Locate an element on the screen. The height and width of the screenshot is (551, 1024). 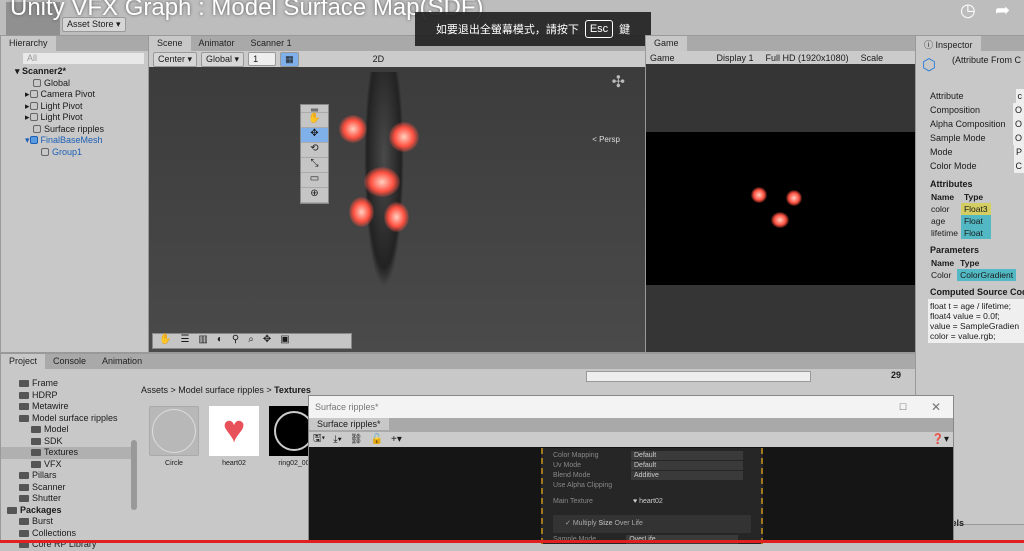
project-folder: Scanner is located at coordinates (66, 488).